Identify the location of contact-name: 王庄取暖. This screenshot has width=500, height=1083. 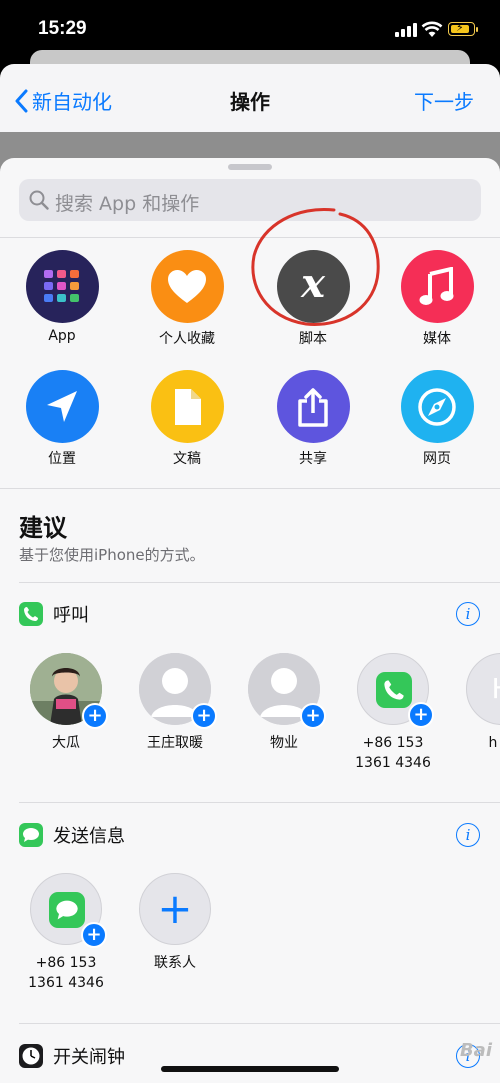
(175, 743).